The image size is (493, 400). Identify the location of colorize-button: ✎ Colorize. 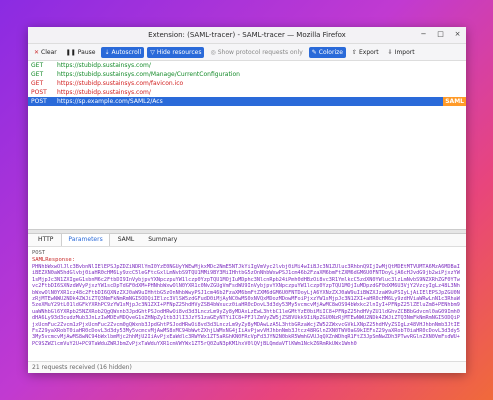
(327, 52).